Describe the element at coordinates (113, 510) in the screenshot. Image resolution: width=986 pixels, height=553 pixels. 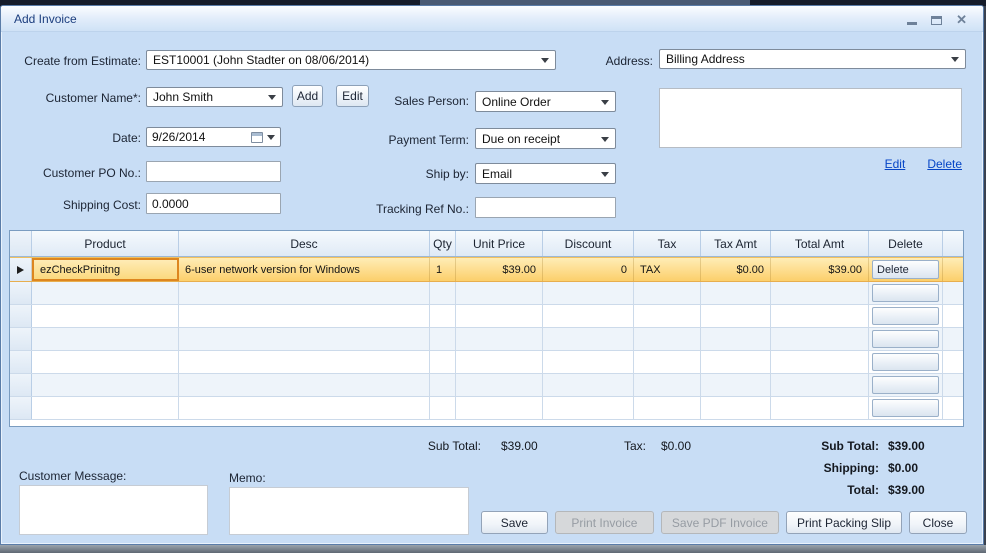
I see `customer-message-input` at that location.